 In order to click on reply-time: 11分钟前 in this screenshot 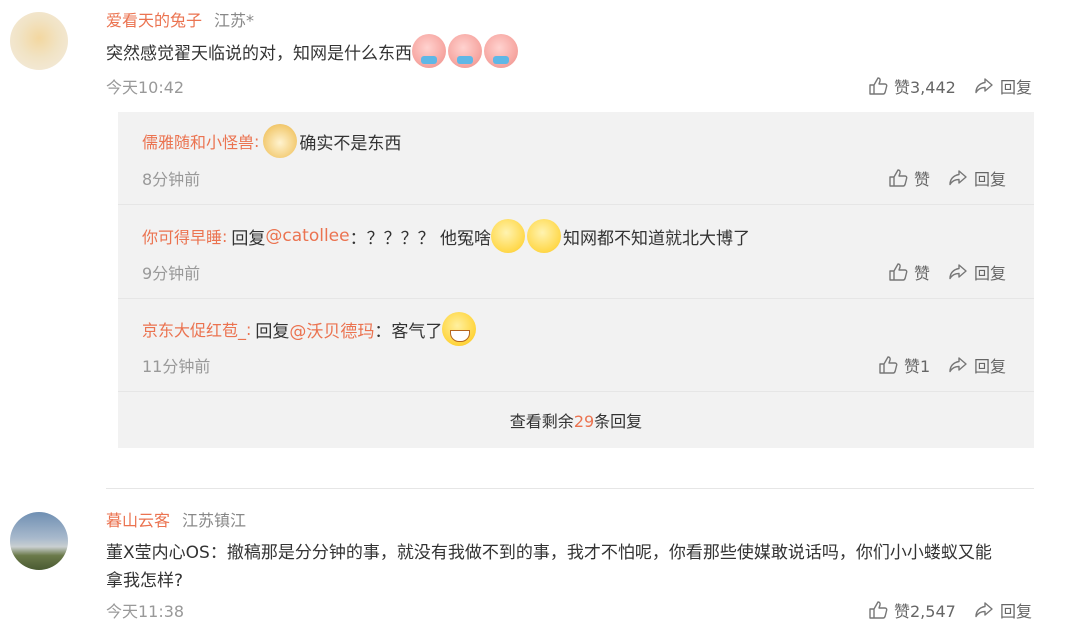, I will do `click(176, 366)`.